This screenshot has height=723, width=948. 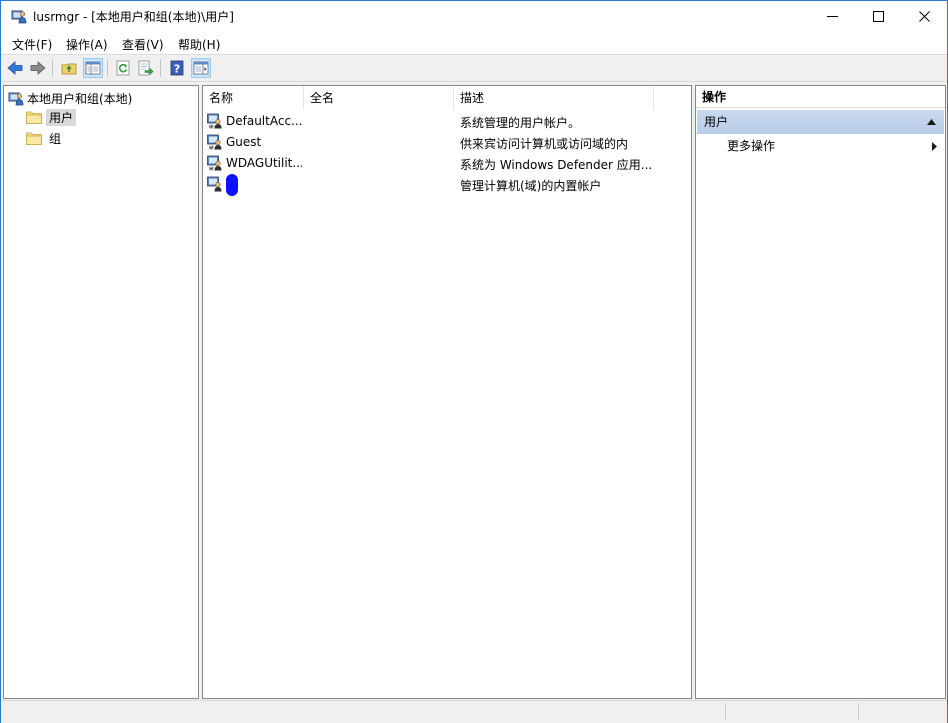 I want to click on export-list-button, so click(x=146, y=68).